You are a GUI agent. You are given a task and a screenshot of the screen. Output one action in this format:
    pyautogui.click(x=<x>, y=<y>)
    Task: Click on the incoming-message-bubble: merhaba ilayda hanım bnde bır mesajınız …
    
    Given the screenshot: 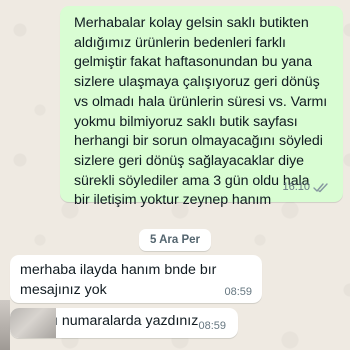 What is the action you would take?
    pyautogui.click(x=136, y=279)
    